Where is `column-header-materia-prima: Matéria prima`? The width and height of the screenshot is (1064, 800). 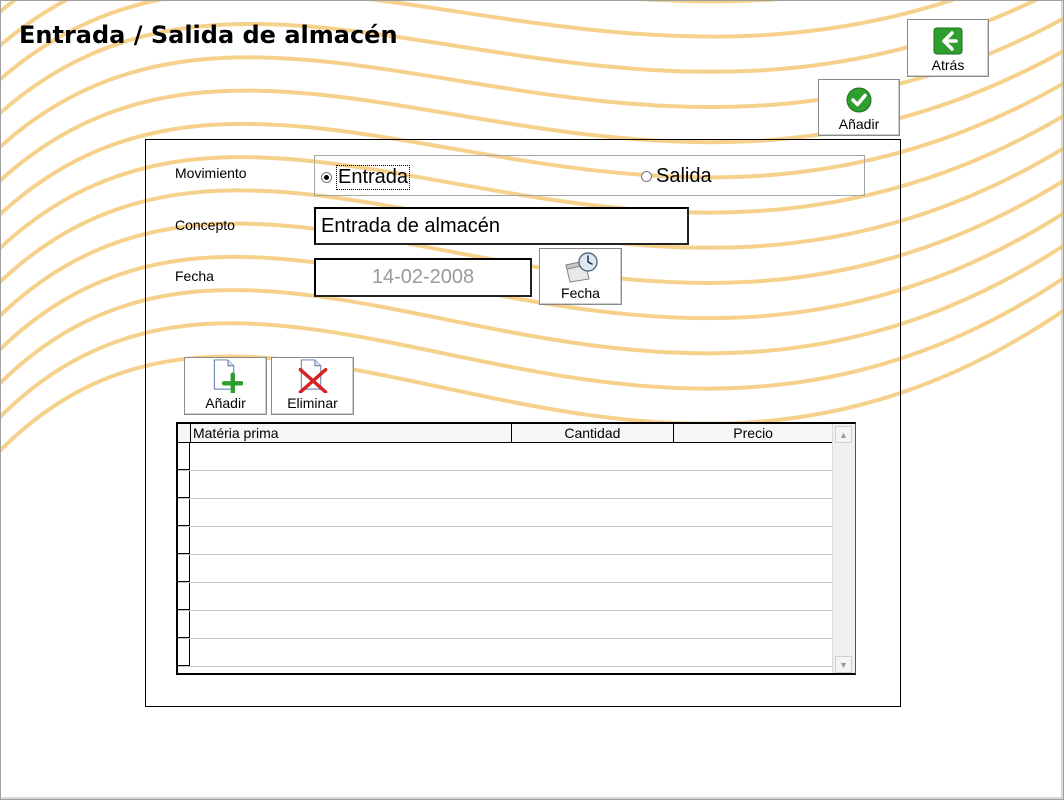 column-header-materia-prima: Matéria prima is located at coordinates (351, 433).